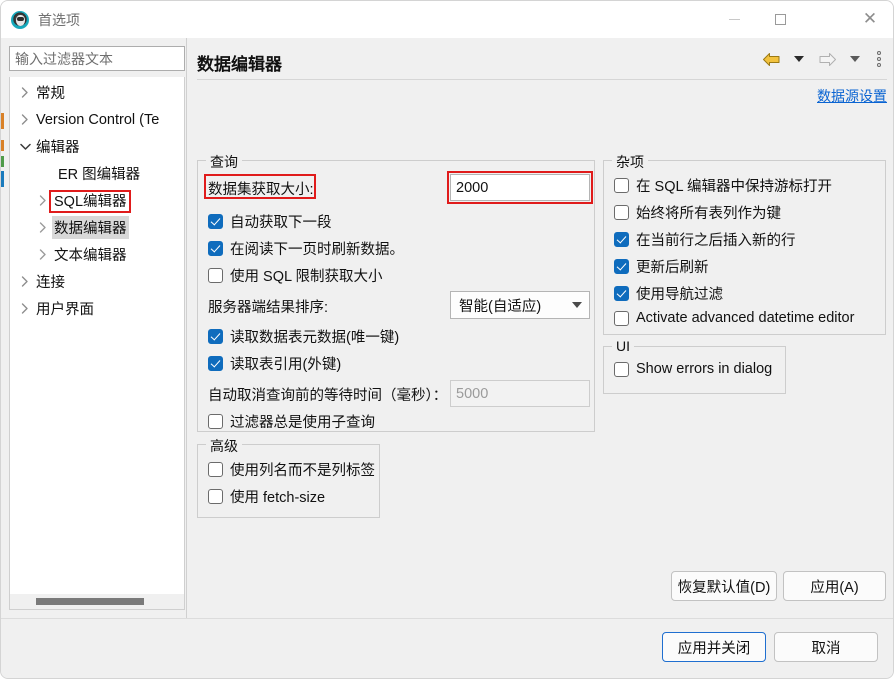 The image size is (894, 679). I want to click on sidebar-item-label: 连接, so click(50, 283).